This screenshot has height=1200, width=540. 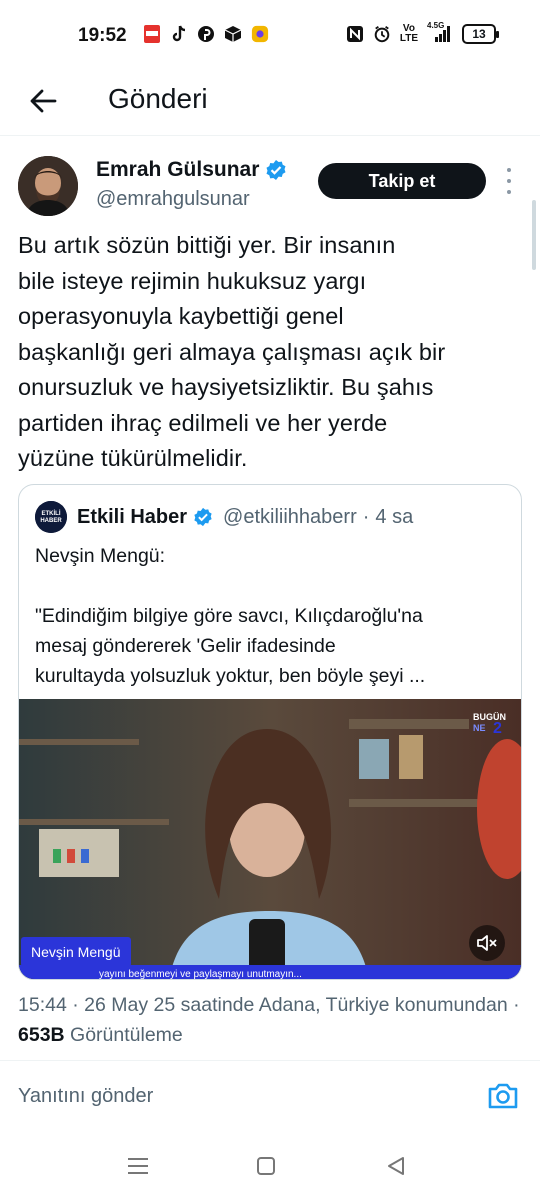 I want to click on volte-icon: Vo LTE, so click(x=409, y=34).